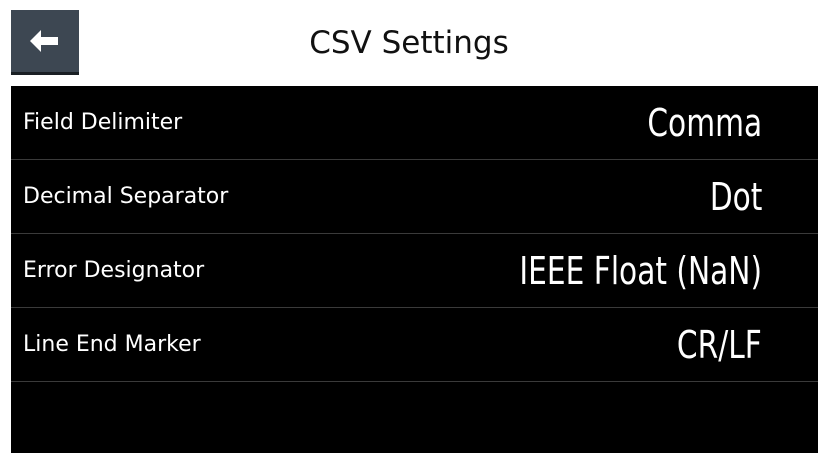 The image size is (818, 453). I want to click on setting-value: Comma, so click(704, 123).